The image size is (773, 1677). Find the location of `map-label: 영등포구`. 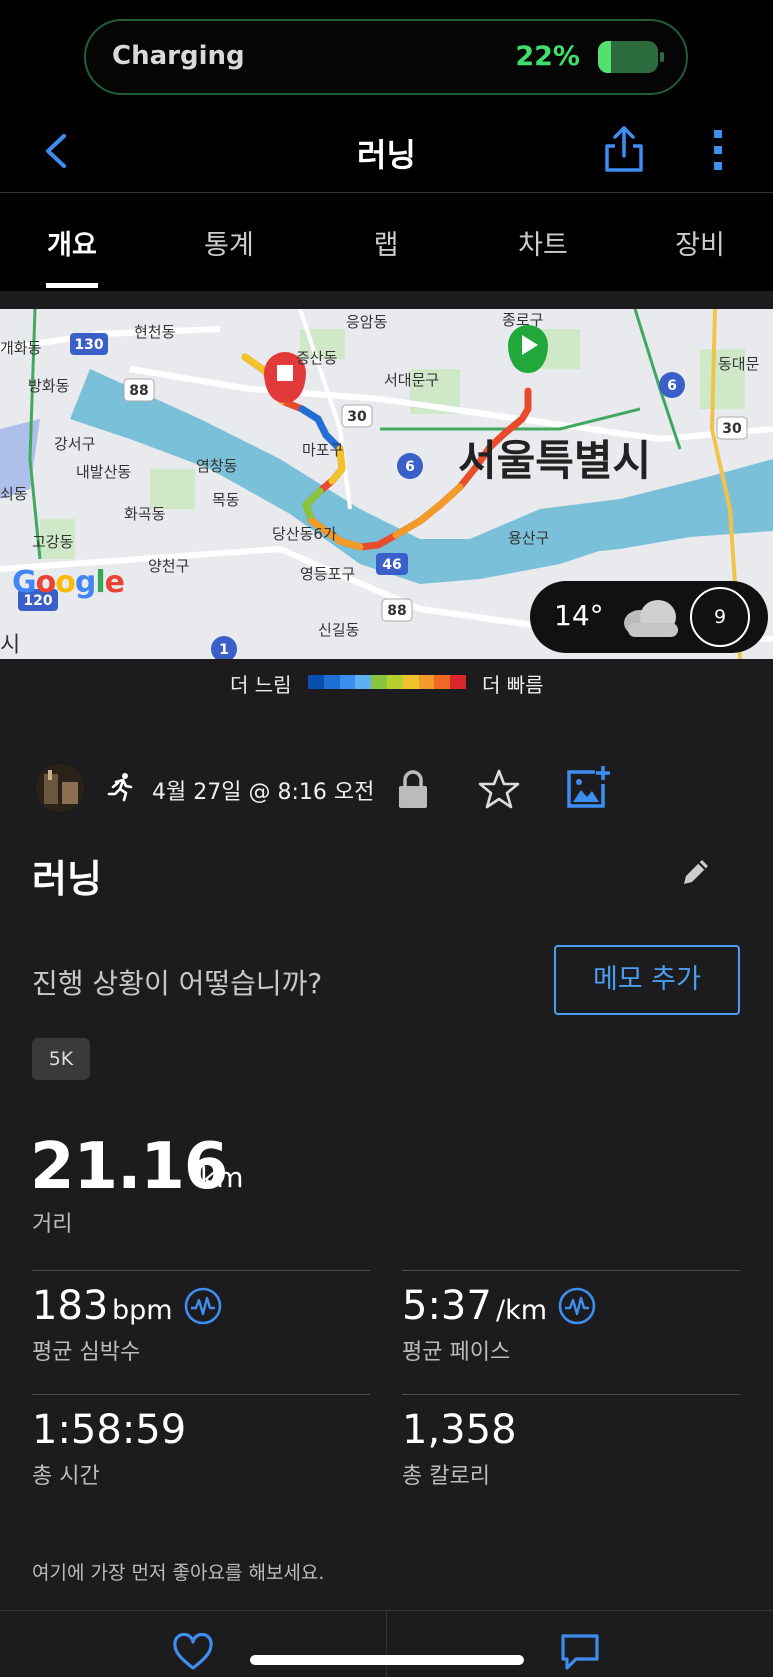

map-label: 영등포구 is located at coordinates (328, 574).